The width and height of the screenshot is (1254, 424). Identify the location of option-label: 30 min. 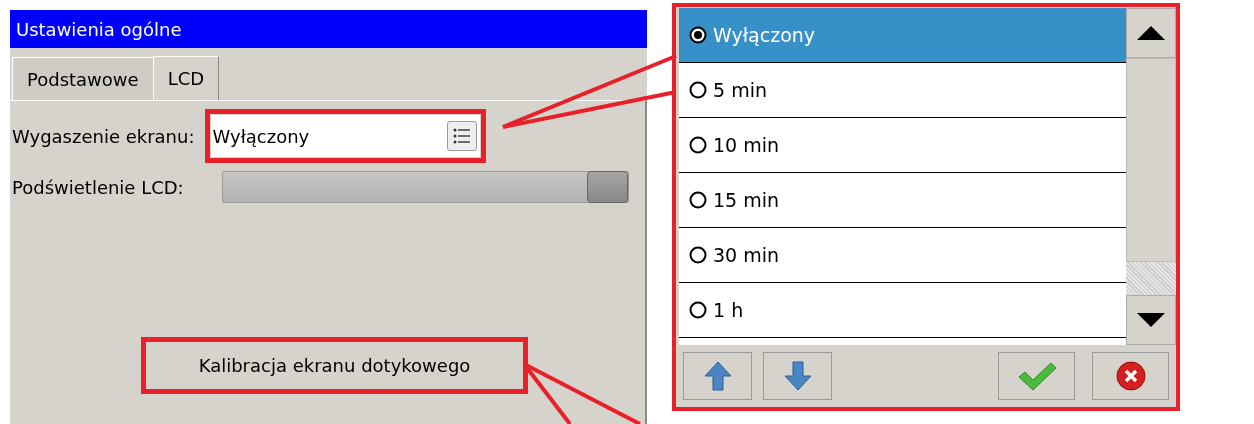
(746, 255).